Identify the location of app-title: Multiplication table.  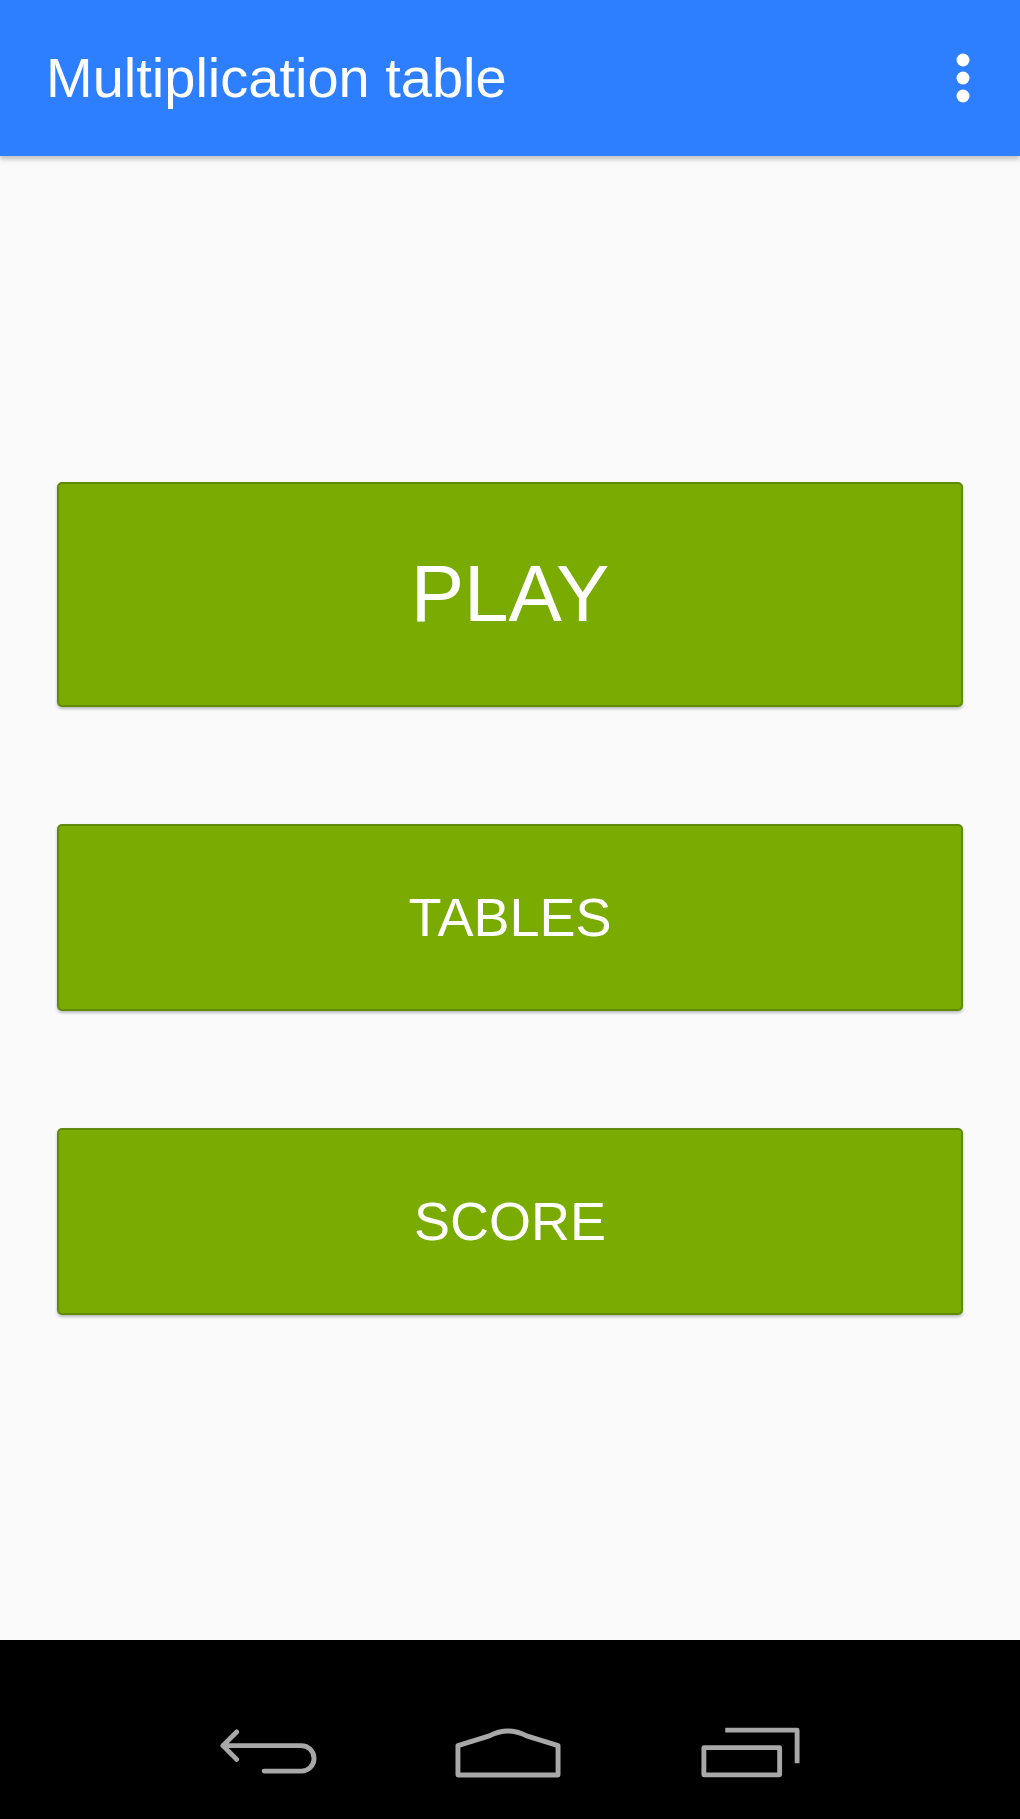
(276, 78).